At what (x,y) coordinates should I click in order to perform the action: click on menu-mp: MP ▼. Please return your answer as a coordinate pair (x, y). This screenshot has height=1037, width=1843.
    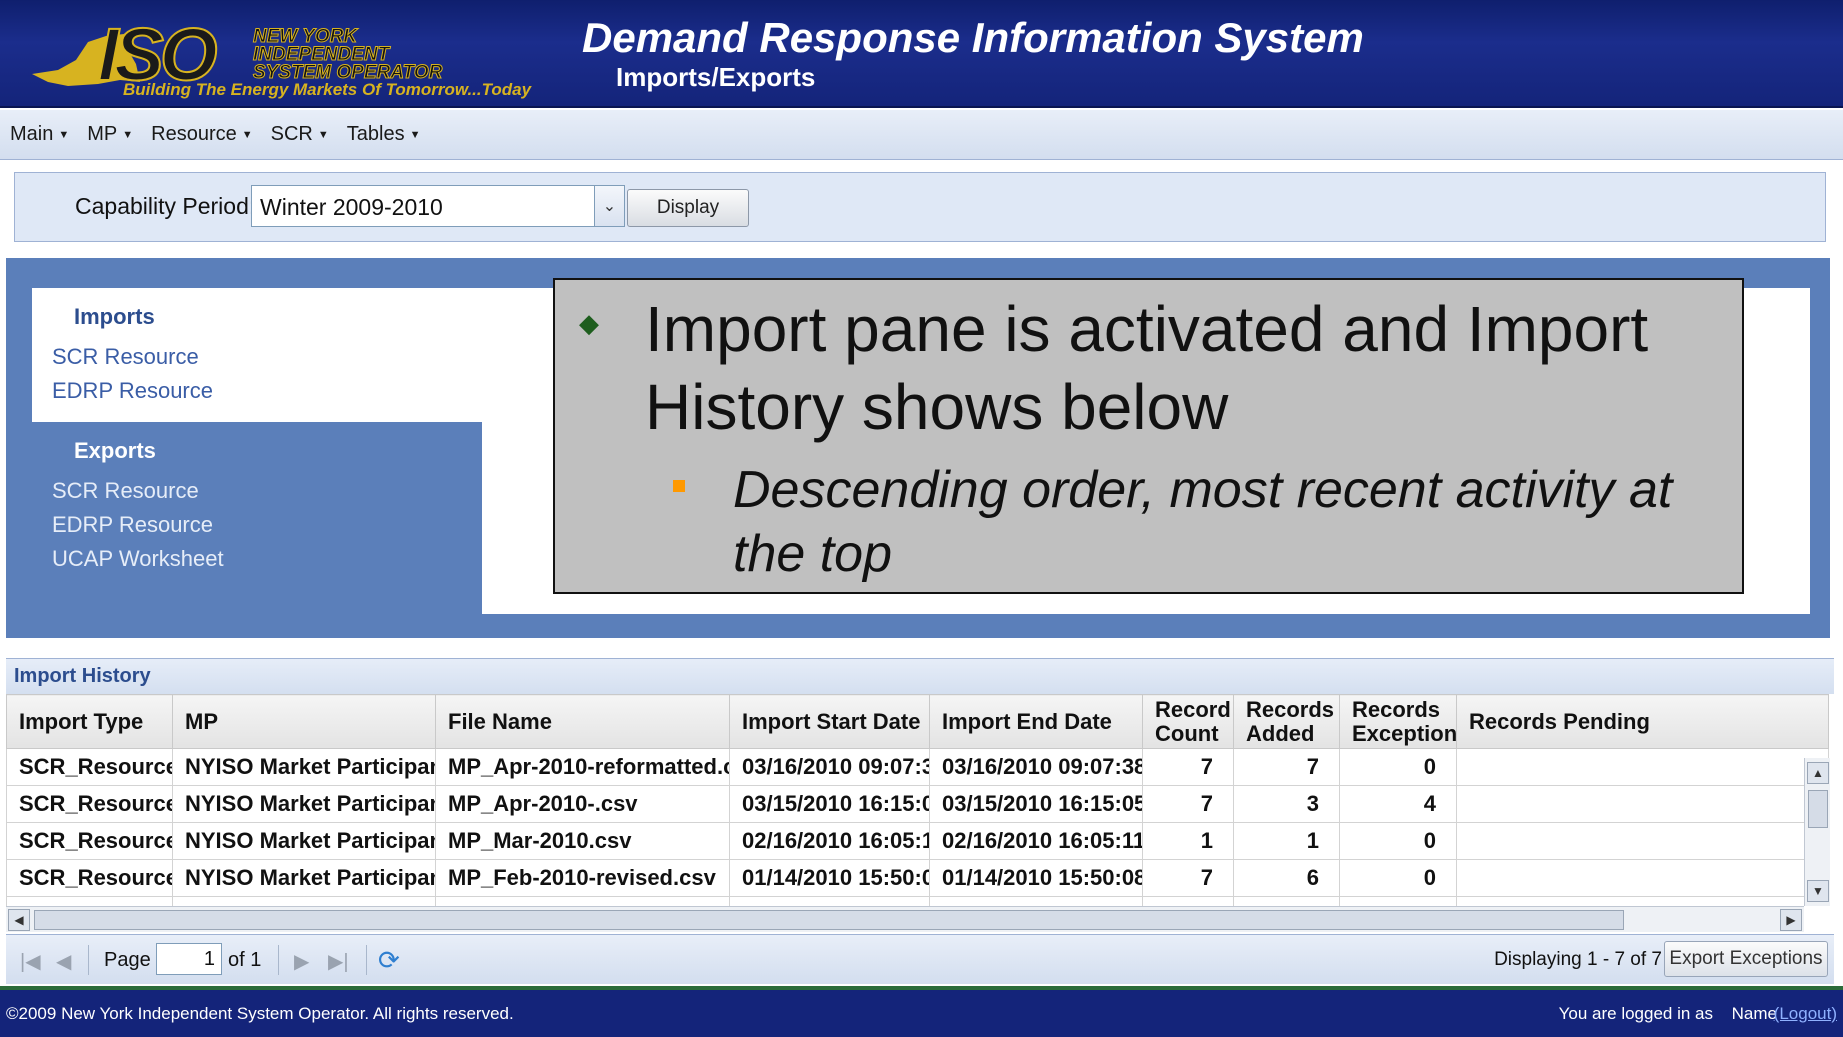
    Looking at the image, I should click on (110, 134).